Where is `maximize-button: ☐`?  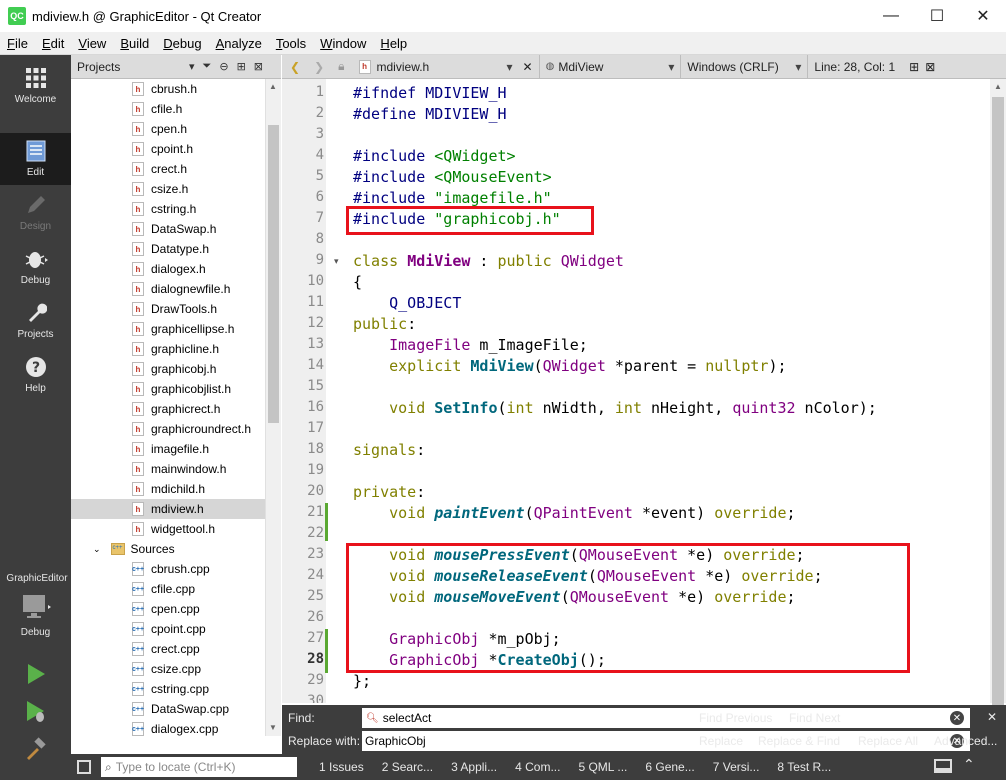
maximize-button: ☐ is located at coordinates (937, 16).